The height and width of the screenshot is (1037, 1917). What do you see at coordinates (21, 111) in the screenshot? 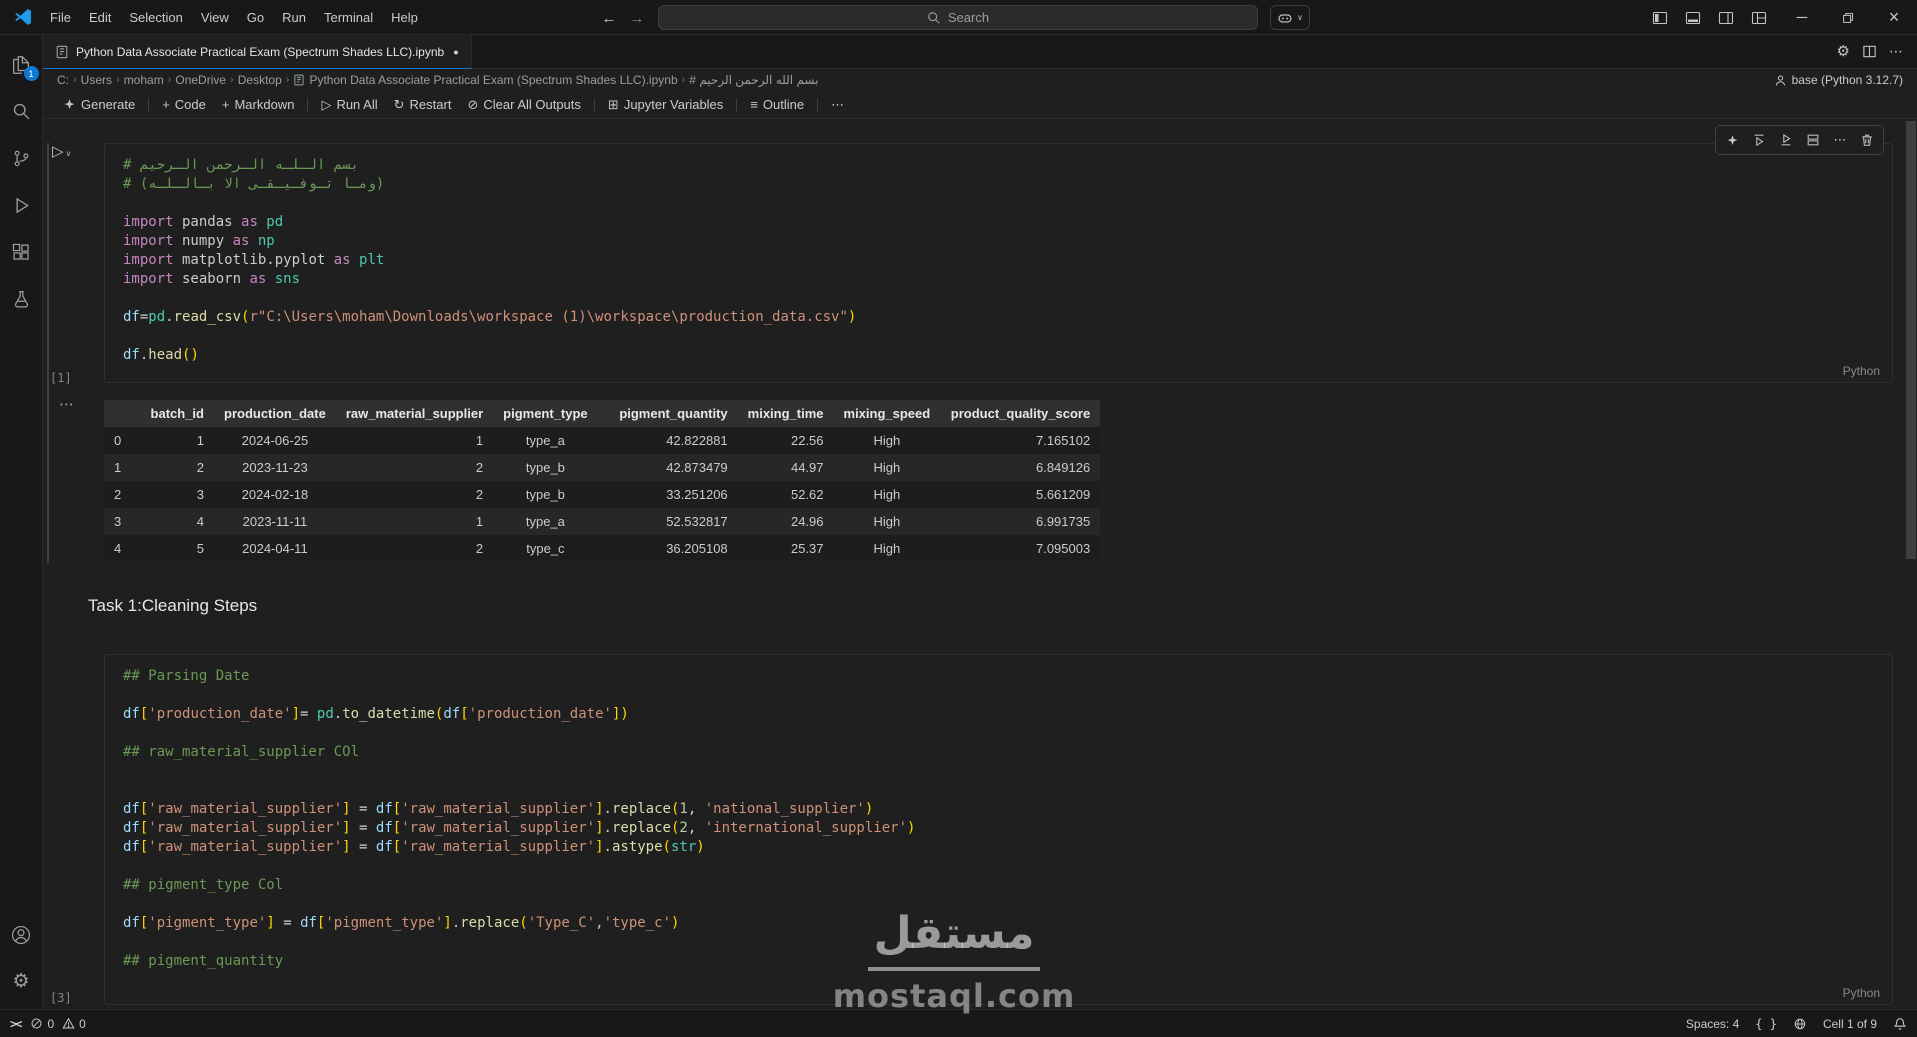
I see `search-view-icon` at bounding box center [21, 111].